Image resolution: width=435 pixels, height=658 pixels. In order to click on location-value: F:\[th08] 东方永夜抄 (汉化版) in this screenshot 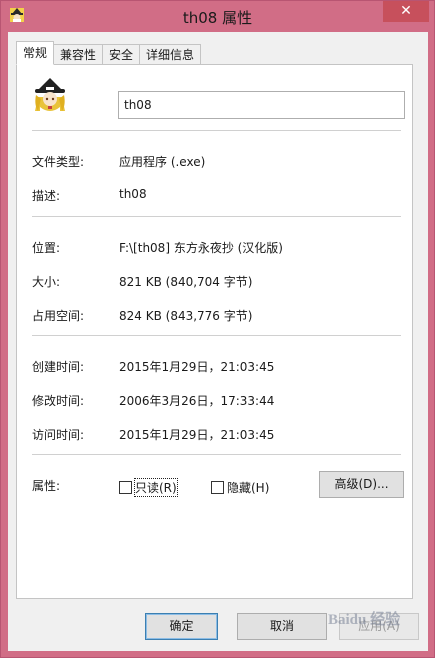, I will do `click(201, 248)`.